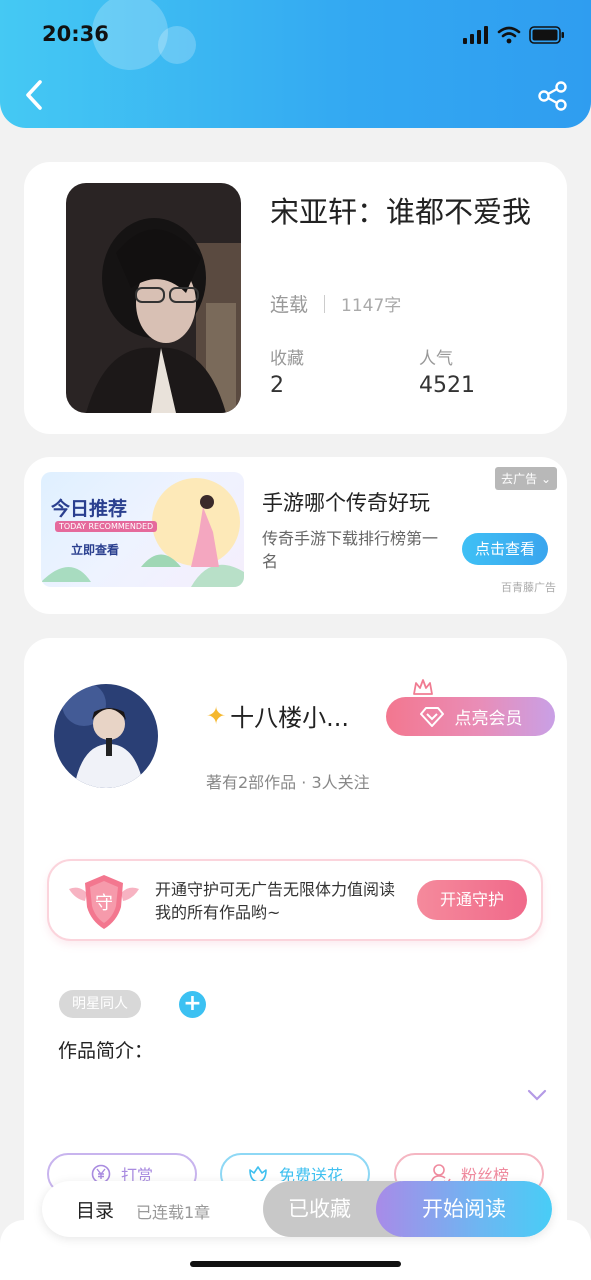 This screenshot has width=591, height=1280. What do you see at coordinates (546, 35) in the screenshot?
I see `battery-icon` at bounding box center [546, 35].